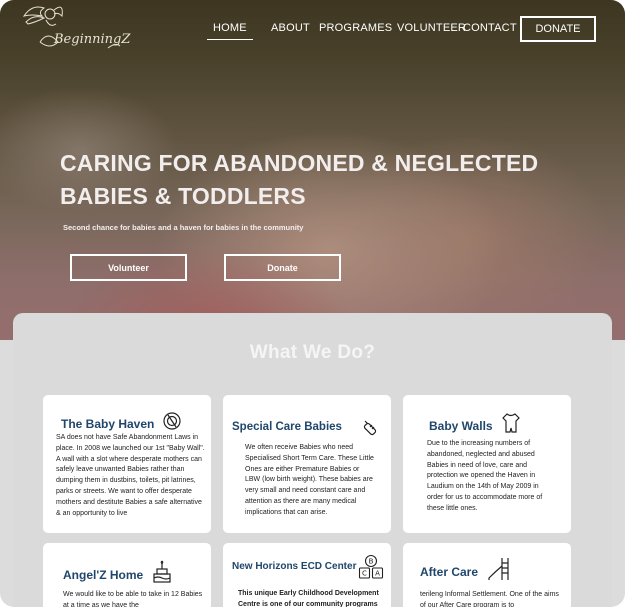  What do you see at coordinates (449, 572) in the screenshot?
I see `card-title: After Care` at bounding box center [449, 572].